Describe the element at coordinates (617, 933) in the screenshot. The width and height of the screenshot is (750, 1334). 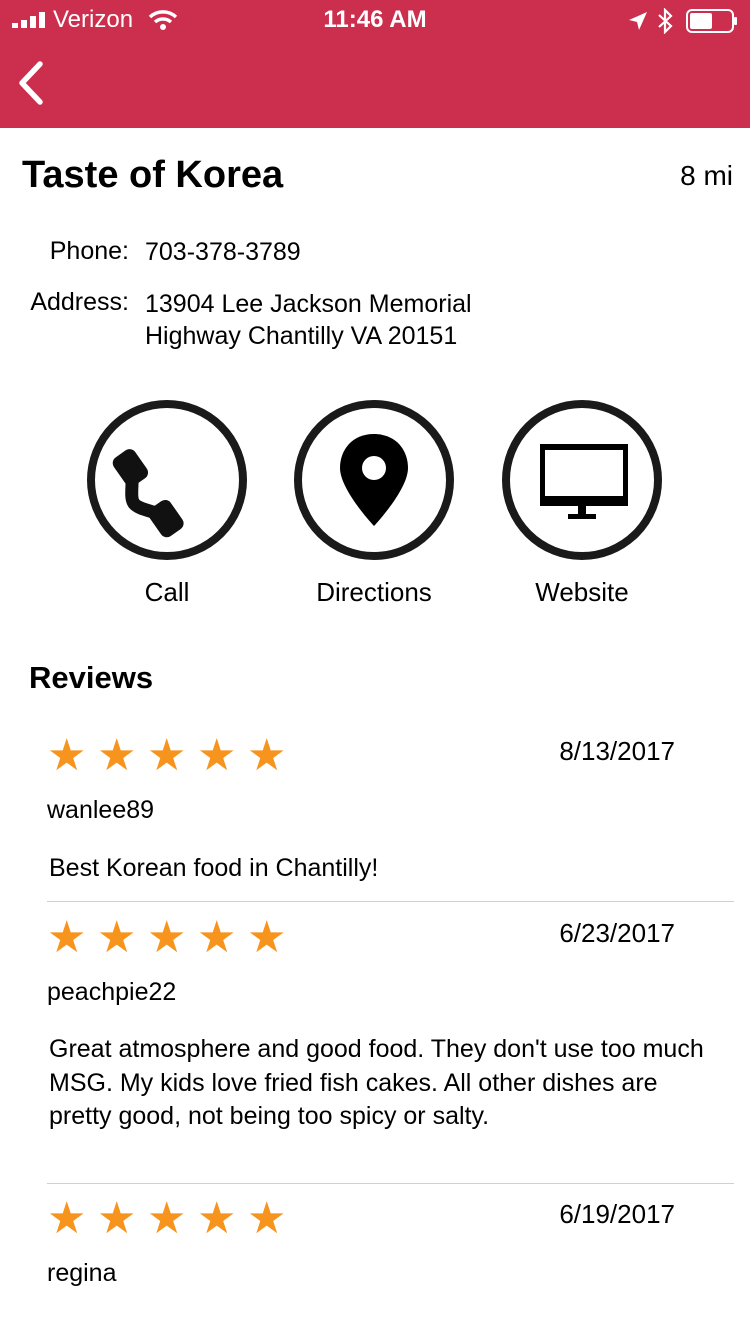
I see `review-date: 6/23/2017` at that location.